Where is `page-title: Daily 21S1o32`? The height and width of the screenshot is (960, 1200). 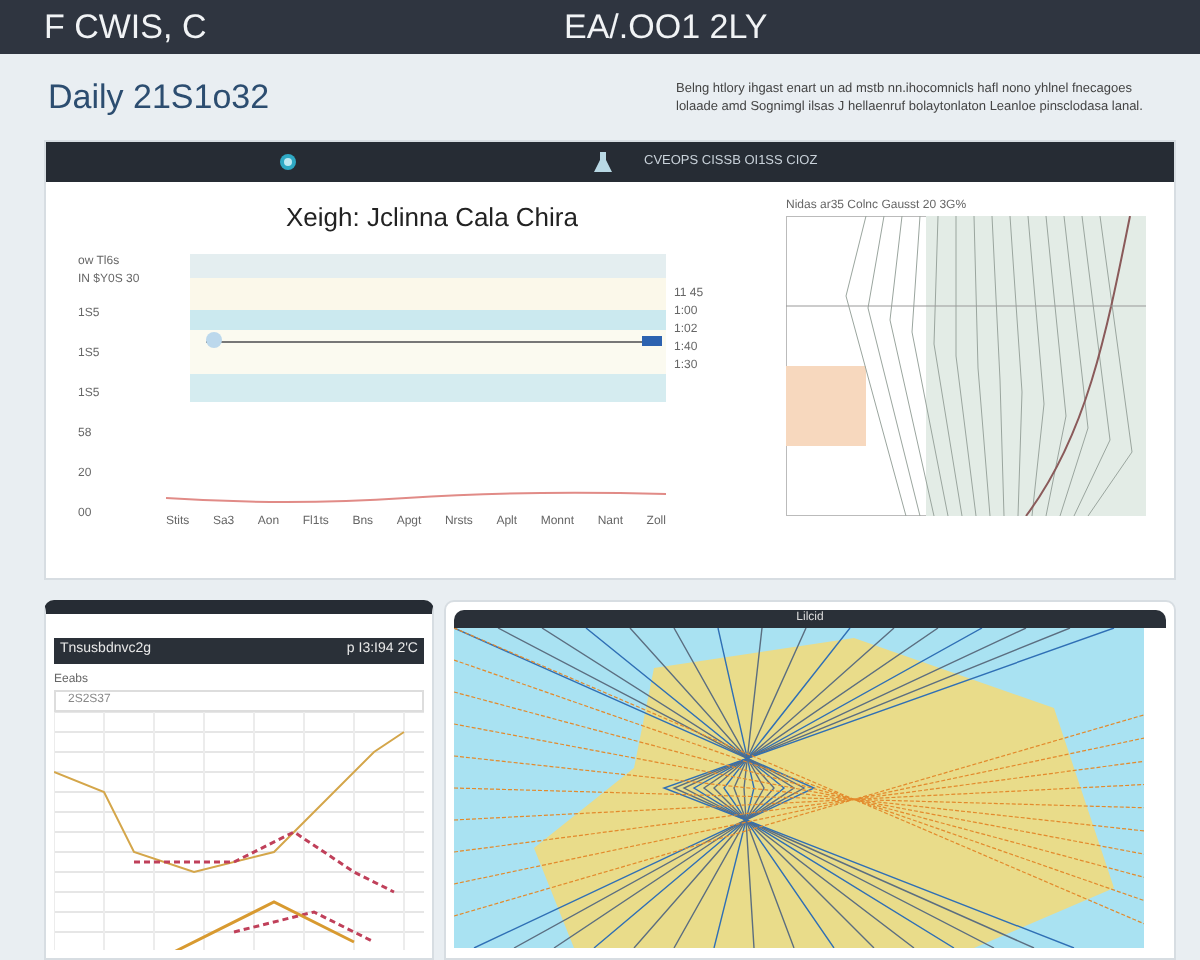 page-title: Daily 21S1o32 is located at coordinates (159, 97).